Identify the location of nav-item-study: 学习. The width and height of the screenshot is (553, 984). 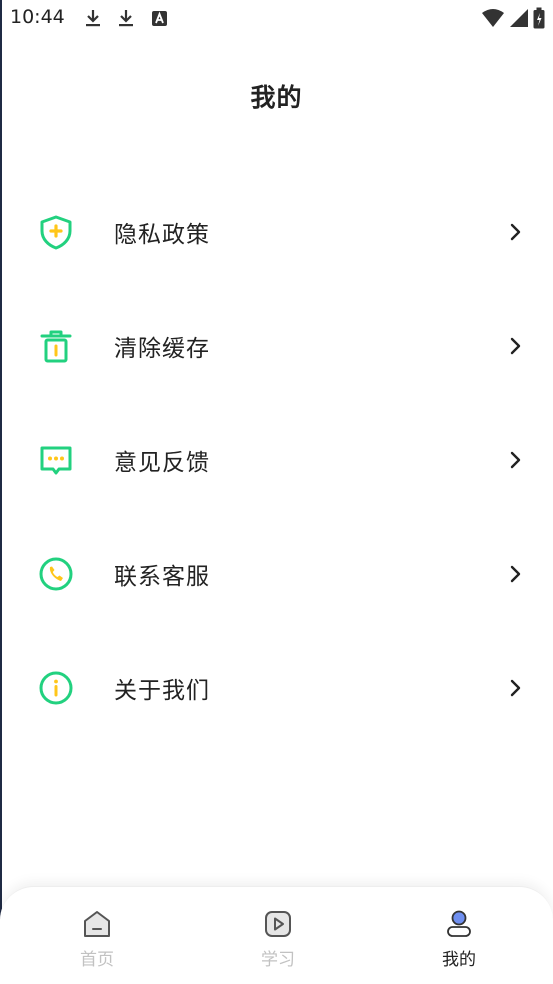
(278, 935).